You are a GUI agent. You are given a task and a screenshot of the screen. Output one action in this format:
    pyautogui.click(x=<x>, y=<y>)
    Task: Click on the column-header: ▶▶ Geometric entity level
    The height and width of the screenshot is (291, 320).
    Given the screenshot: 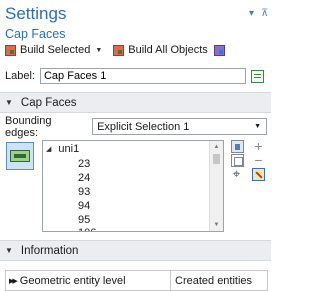 What is the action you would take?
    pyautogui.click(x=88, y=280)
    